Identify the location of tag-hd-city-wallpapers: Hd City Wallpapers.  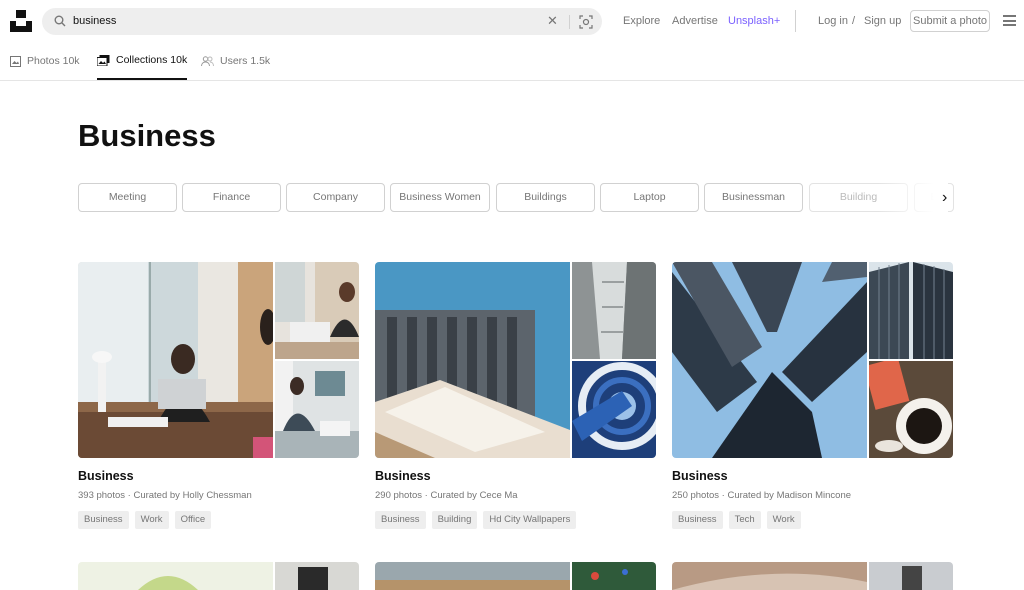
(530, 520).